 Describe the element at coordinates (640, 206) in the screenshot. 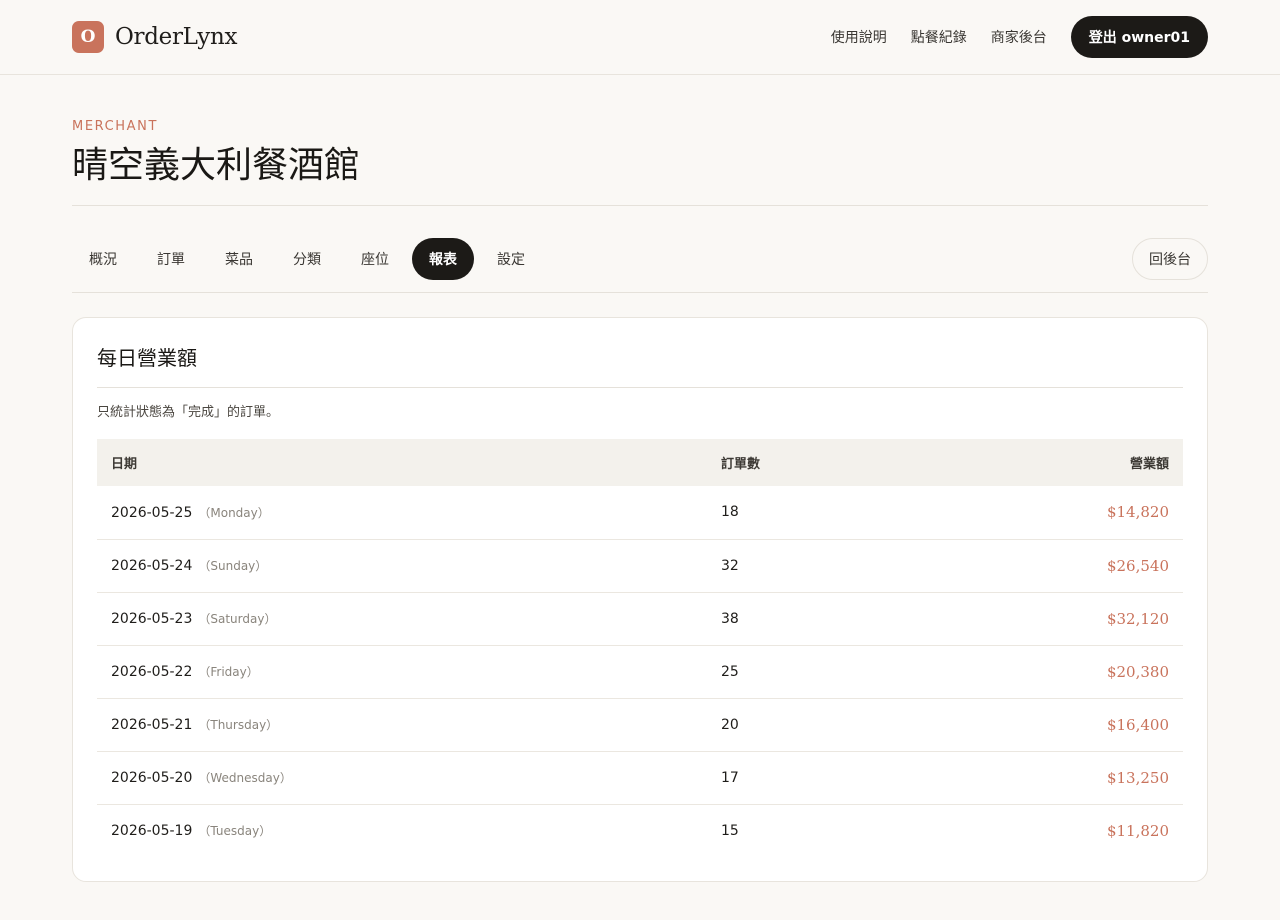

I see `divider` at that location.